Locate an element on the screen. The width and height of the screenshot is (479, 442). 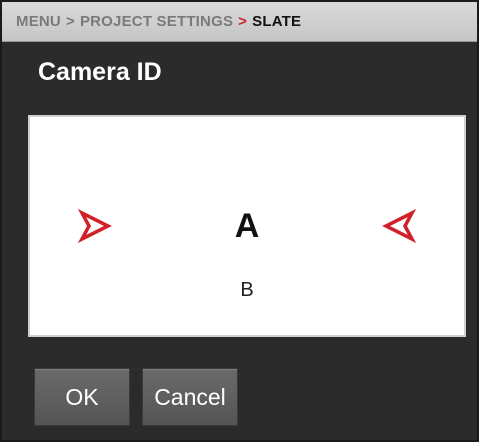
page-title: Camera ID is located at coordinates (100, 72).